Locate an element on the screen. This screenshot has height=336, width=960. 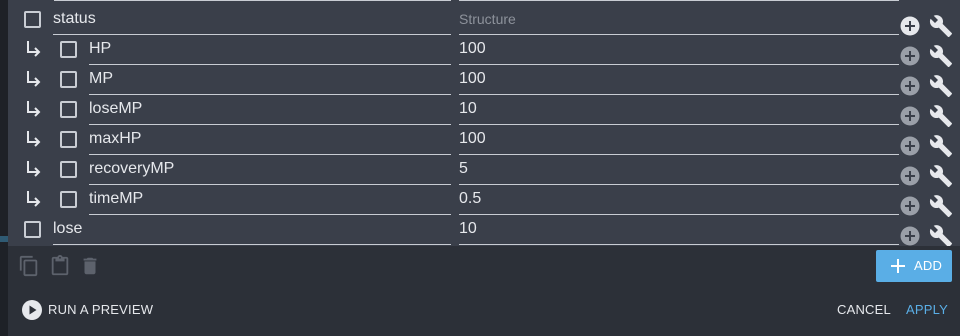
backdrop-accent-strip is located at coordinates (4, 239).